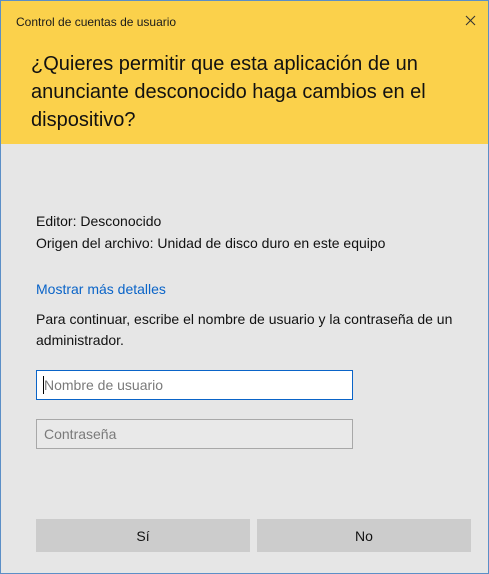 This screenshot has width=489, height=574. What do you see at coordinates (96, 22) in the screenshot?
I see `window-title: Control de cuentas de usuario` at bounding box center [96, 22].